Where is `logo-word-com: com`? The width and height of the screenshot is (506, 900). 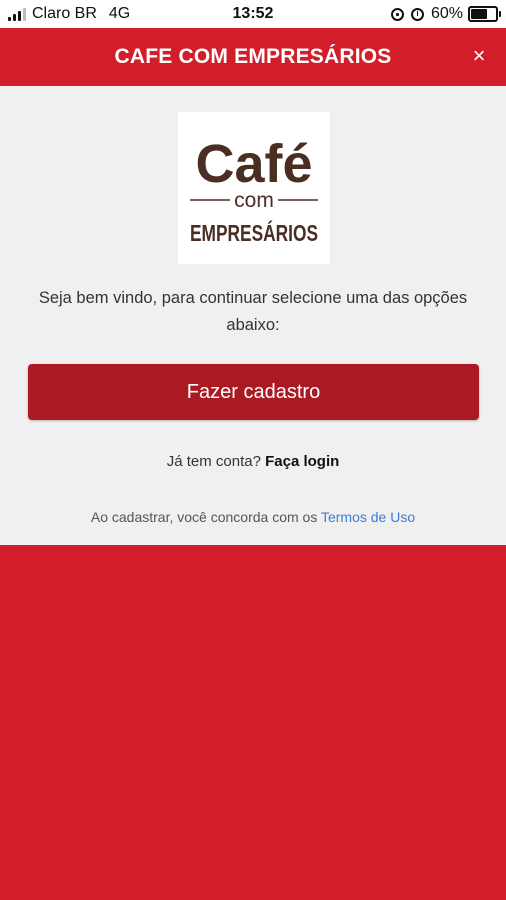 logo-word-com: com is located at coordinates (254, 200).